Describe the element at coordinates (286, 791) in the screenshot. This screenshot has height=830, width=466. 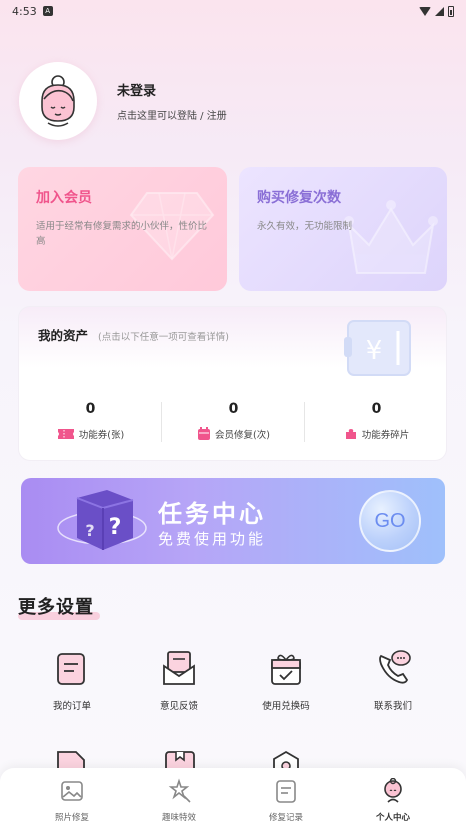
I see `record-icon` at that location.